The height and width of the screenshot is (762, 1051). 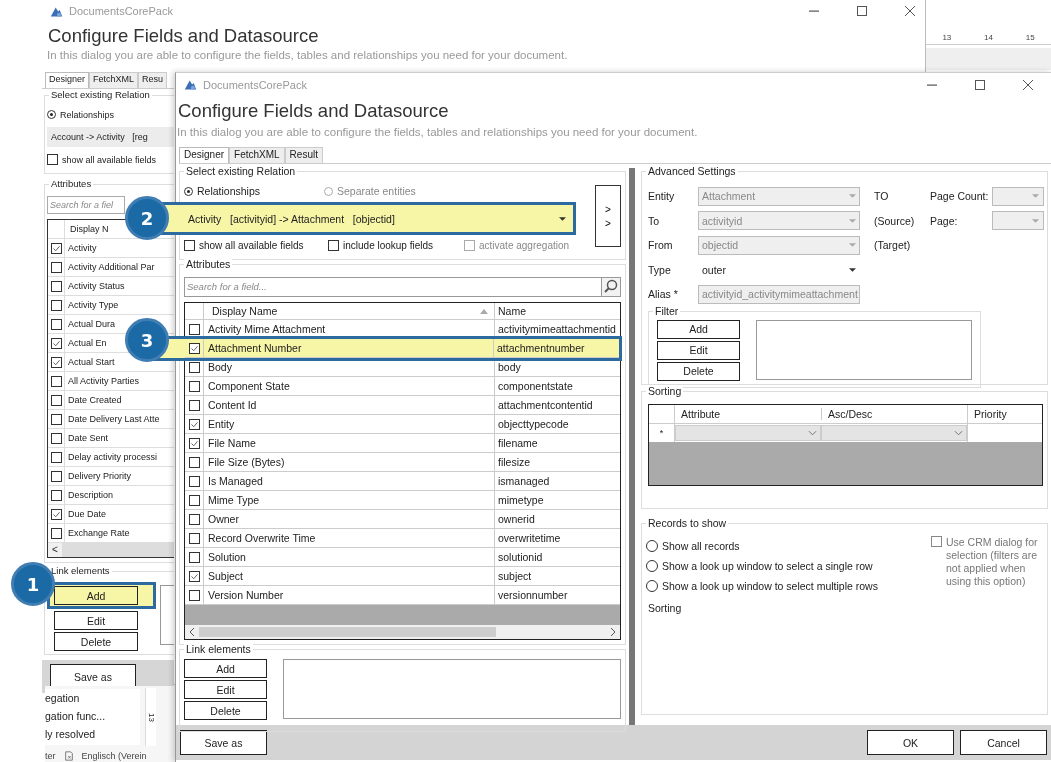 I want to click on field-note: (Source), so click(x=895, y=220).